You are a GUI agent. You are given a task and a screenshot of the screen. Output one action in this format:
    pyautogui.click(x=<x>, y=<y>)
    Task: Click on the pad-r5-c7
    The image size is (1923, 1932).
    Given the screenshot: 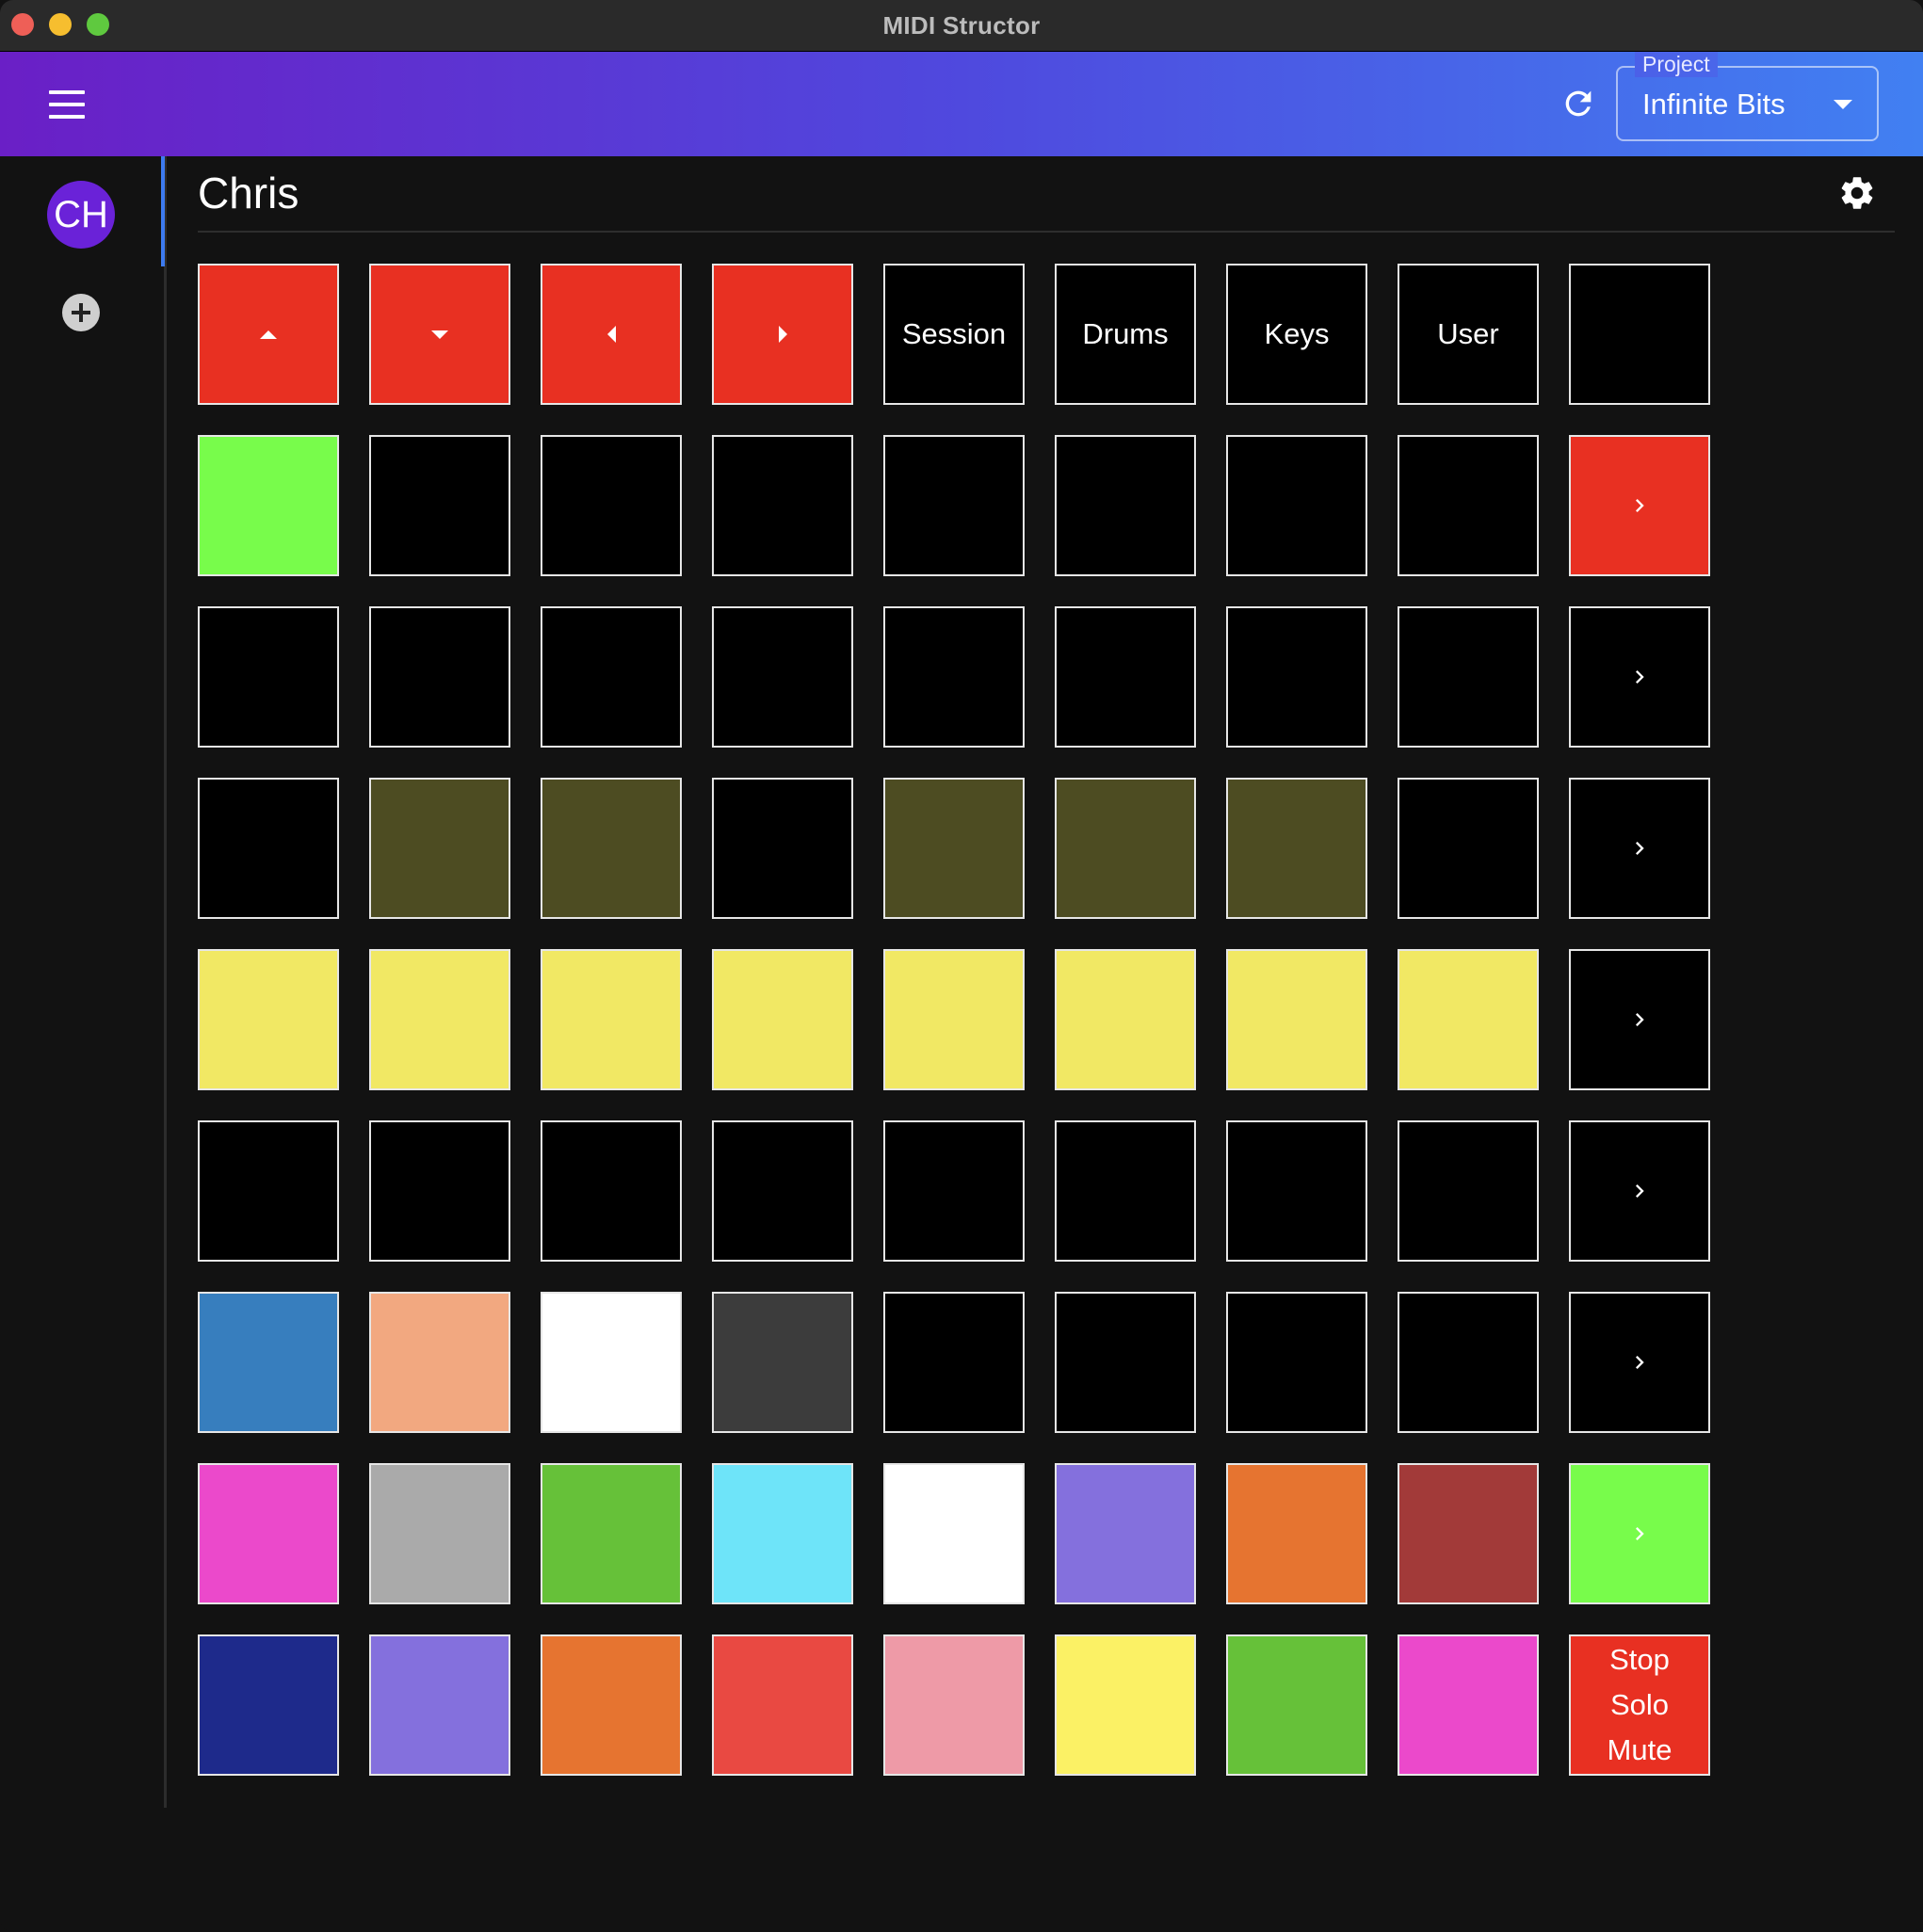 What is the action you would take?
    pyautogui.click(x=1296, y=1019)
    